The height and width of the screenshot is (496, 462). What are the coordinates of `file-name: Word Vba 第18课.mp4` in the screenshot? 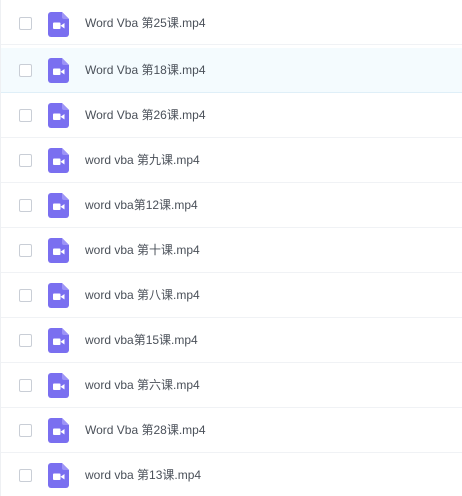 It's located at (145, 70).